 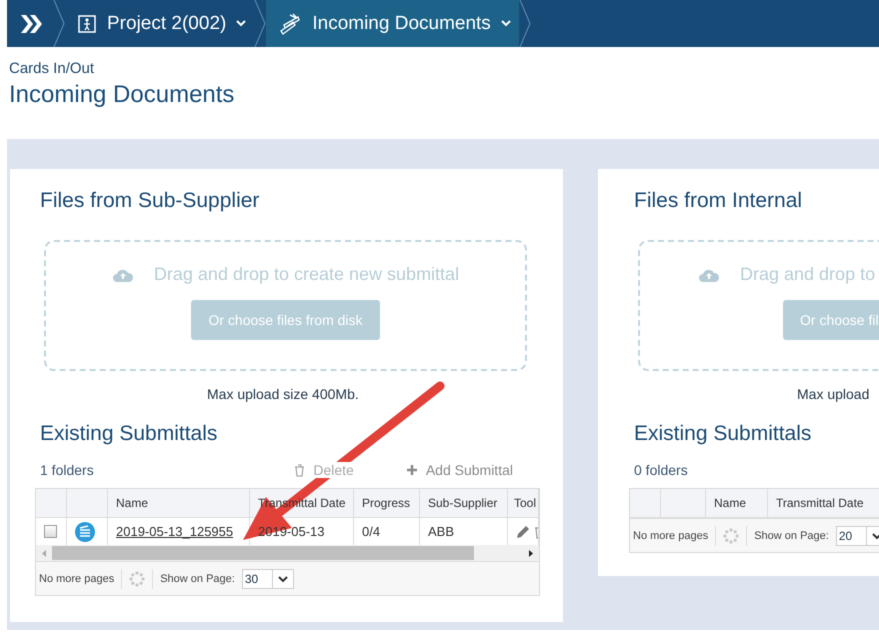 What do you see at coordinates (32, 24) in the screenshot?
I see `chevrons-icon` at bounding box center [32, 24].